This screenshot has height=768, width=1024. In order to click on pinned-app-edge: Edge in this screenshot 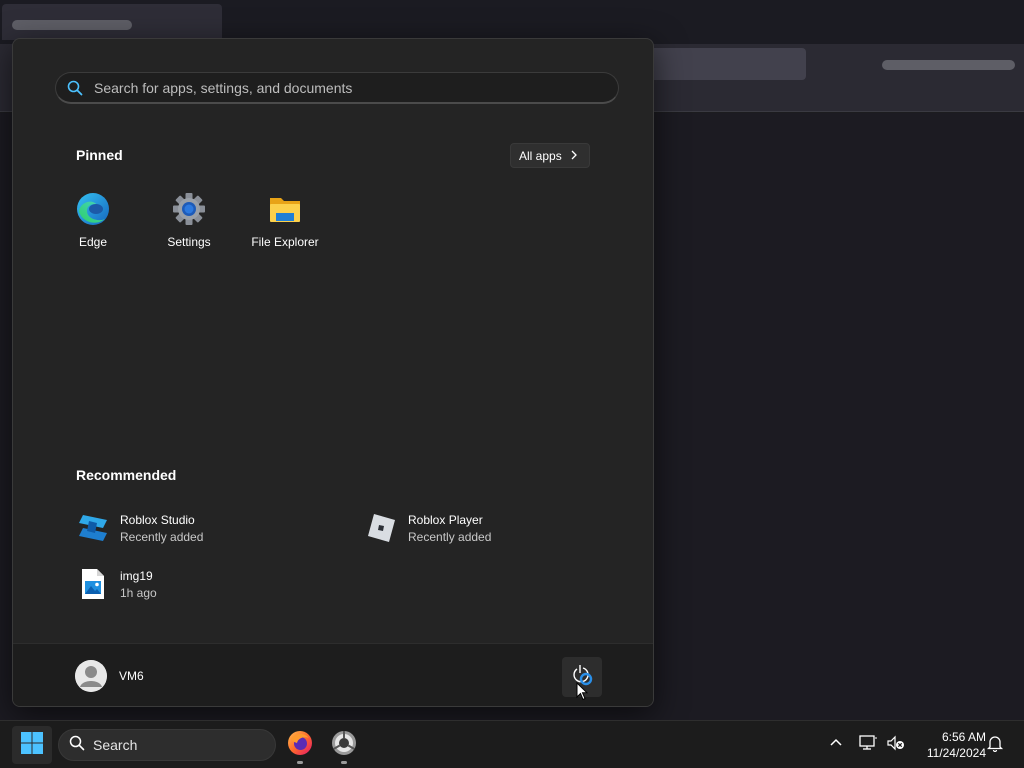, I will do `click(93, 223)`.